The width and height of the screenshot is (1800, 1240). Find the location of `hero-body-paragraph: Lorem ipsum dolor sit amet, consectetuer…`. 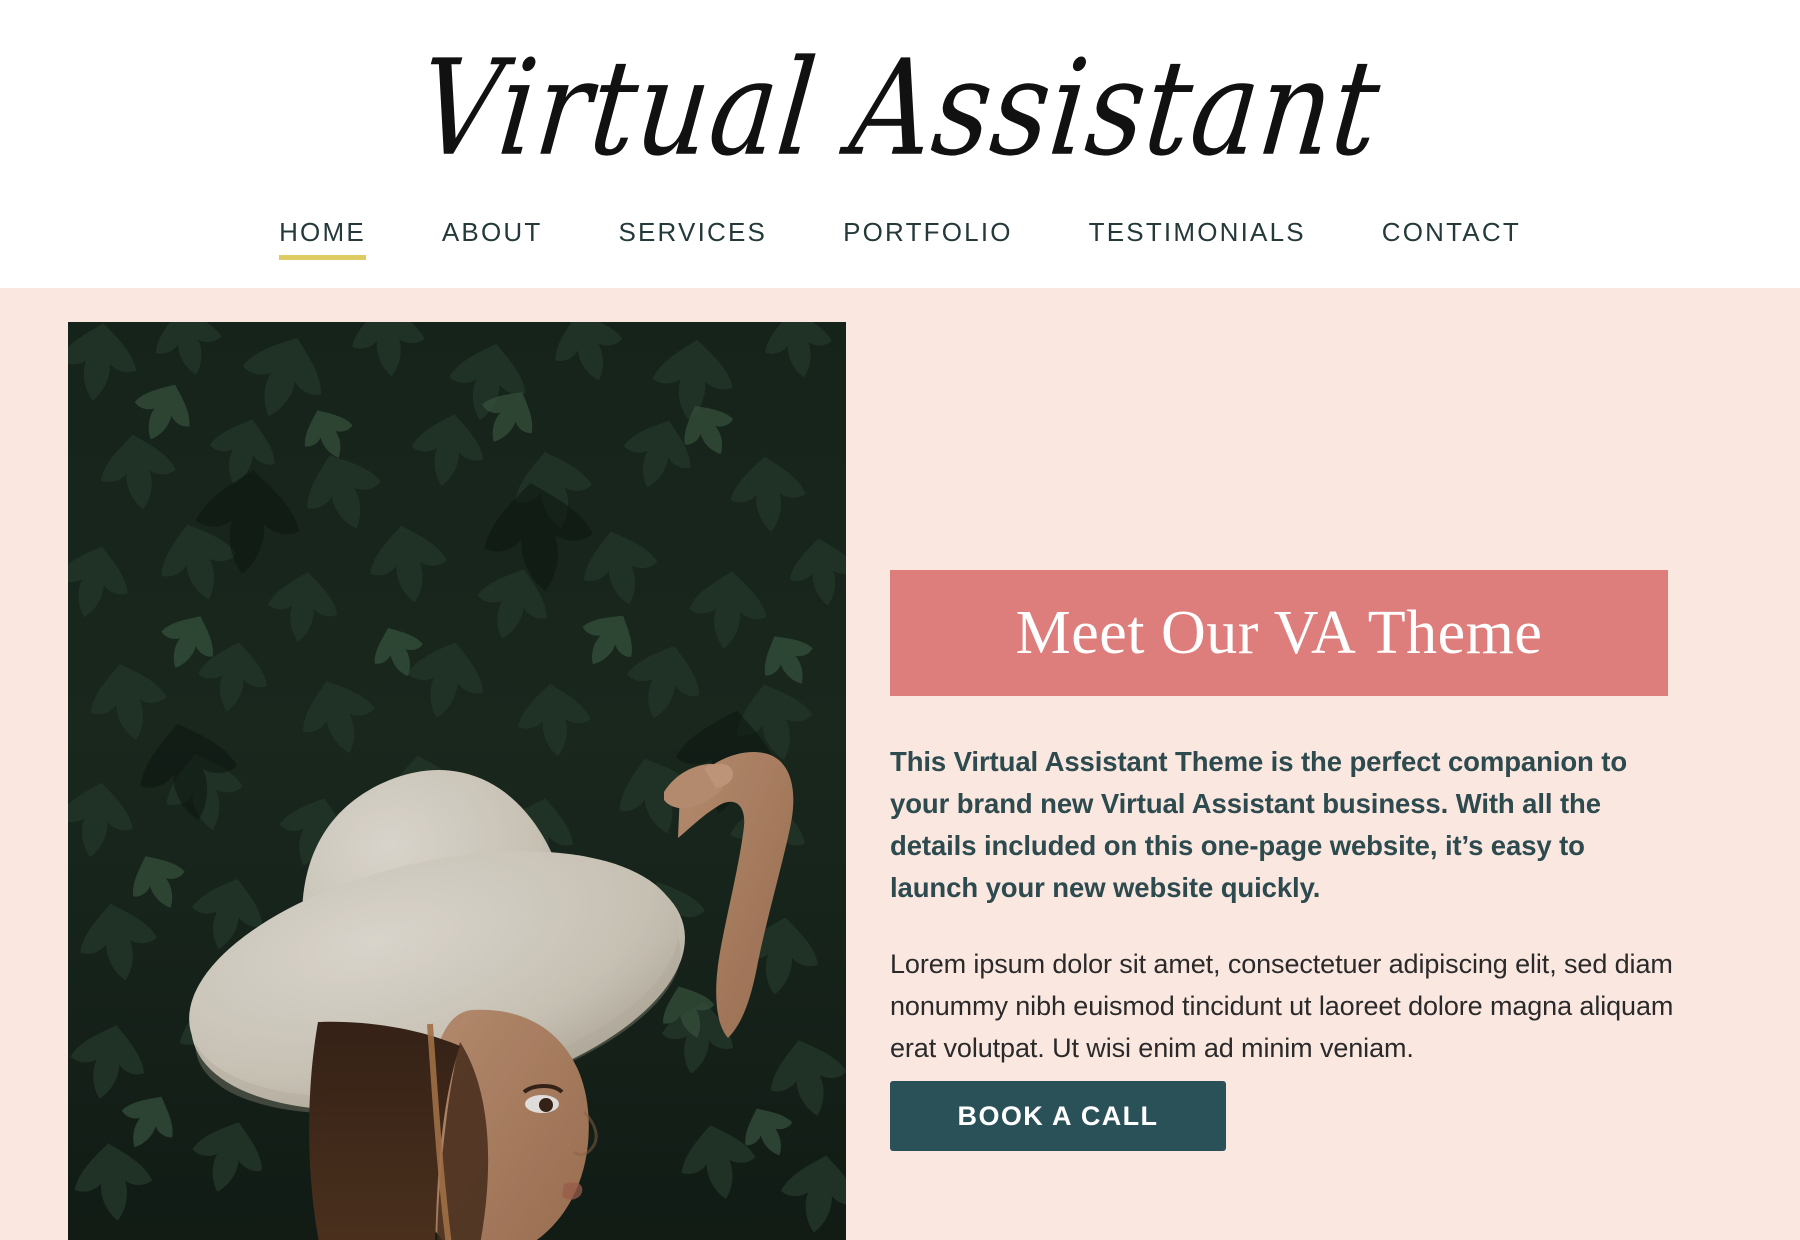

hero-body-paragraph: Lorem ipsum dolor sit amet, consectetuer… is located at coordinates (1282, 1006).